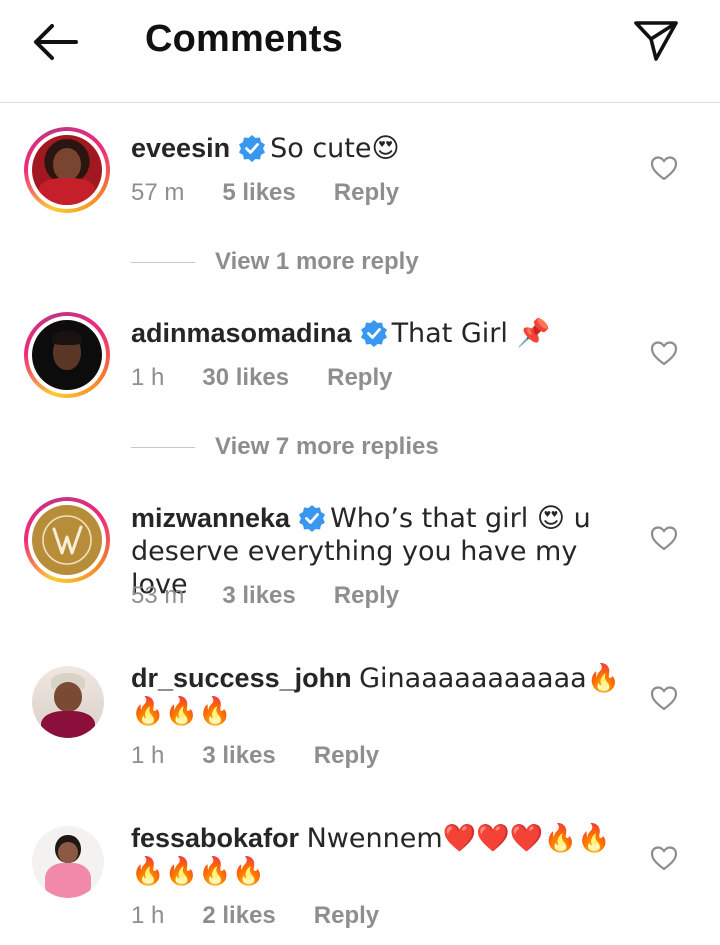 Image resolution: width=720 pixels, height=945 pixels. I want to click on view-replies-button: View 1 more reply, so click(275, 262).